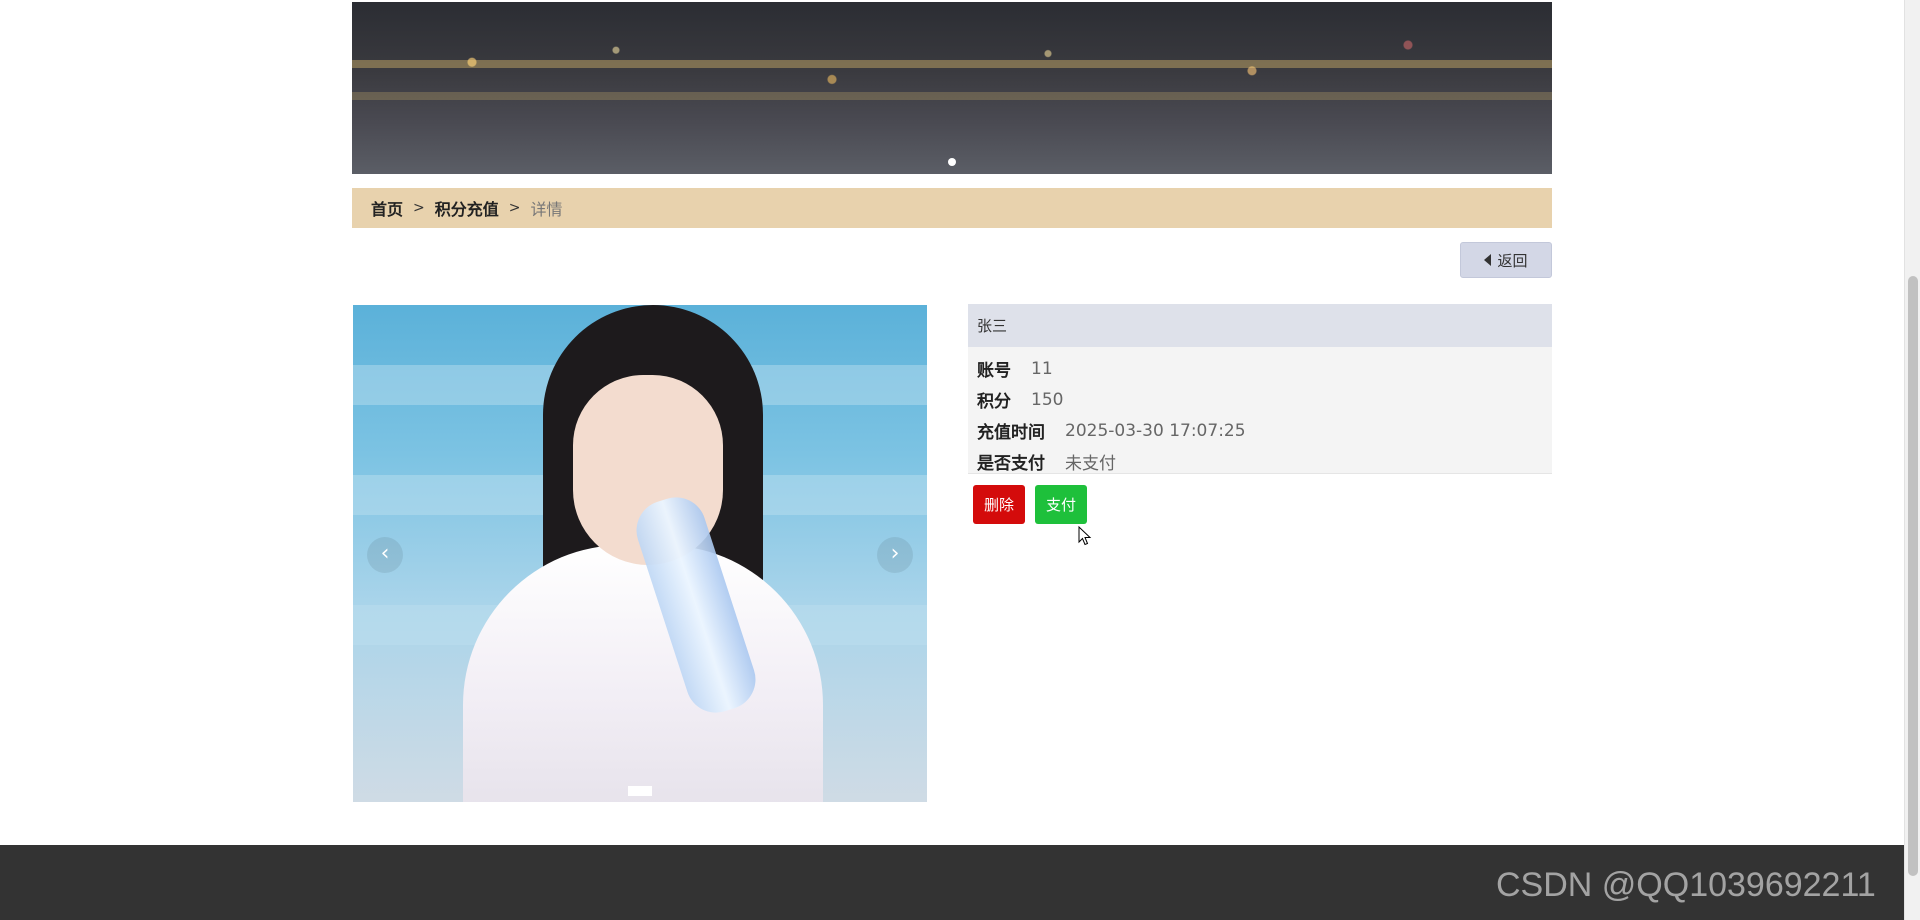  I want to click on caret-left-icon, so click(1488, 260).